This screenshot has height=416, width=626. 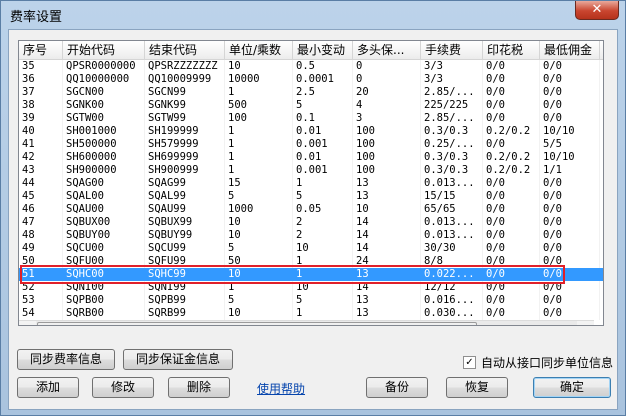 I want to click on table-cell: SQFU99, so click(x=185, y=261).